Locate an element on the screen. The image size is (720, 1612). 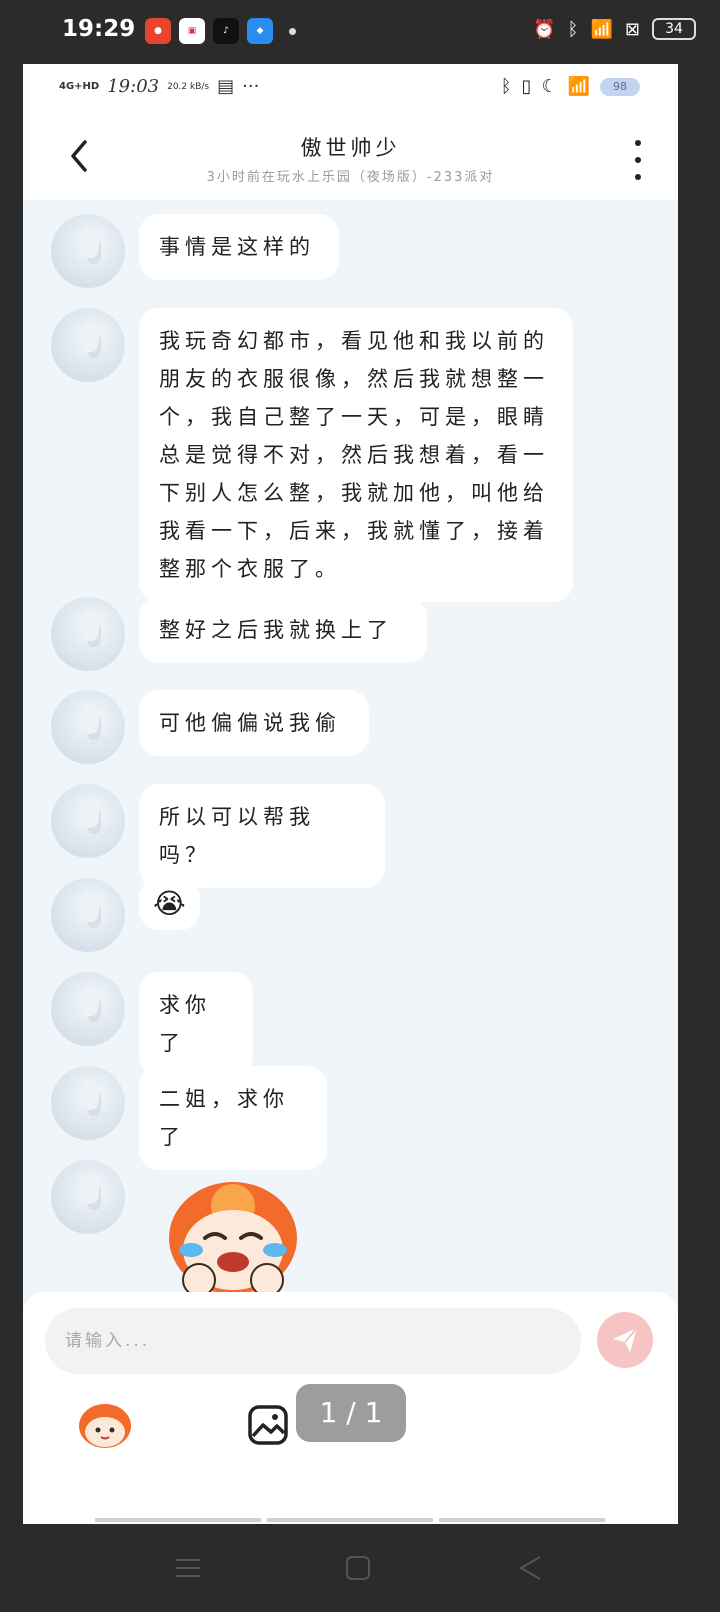
mascot-emoji-icon is located at coordinates (105, 1426).